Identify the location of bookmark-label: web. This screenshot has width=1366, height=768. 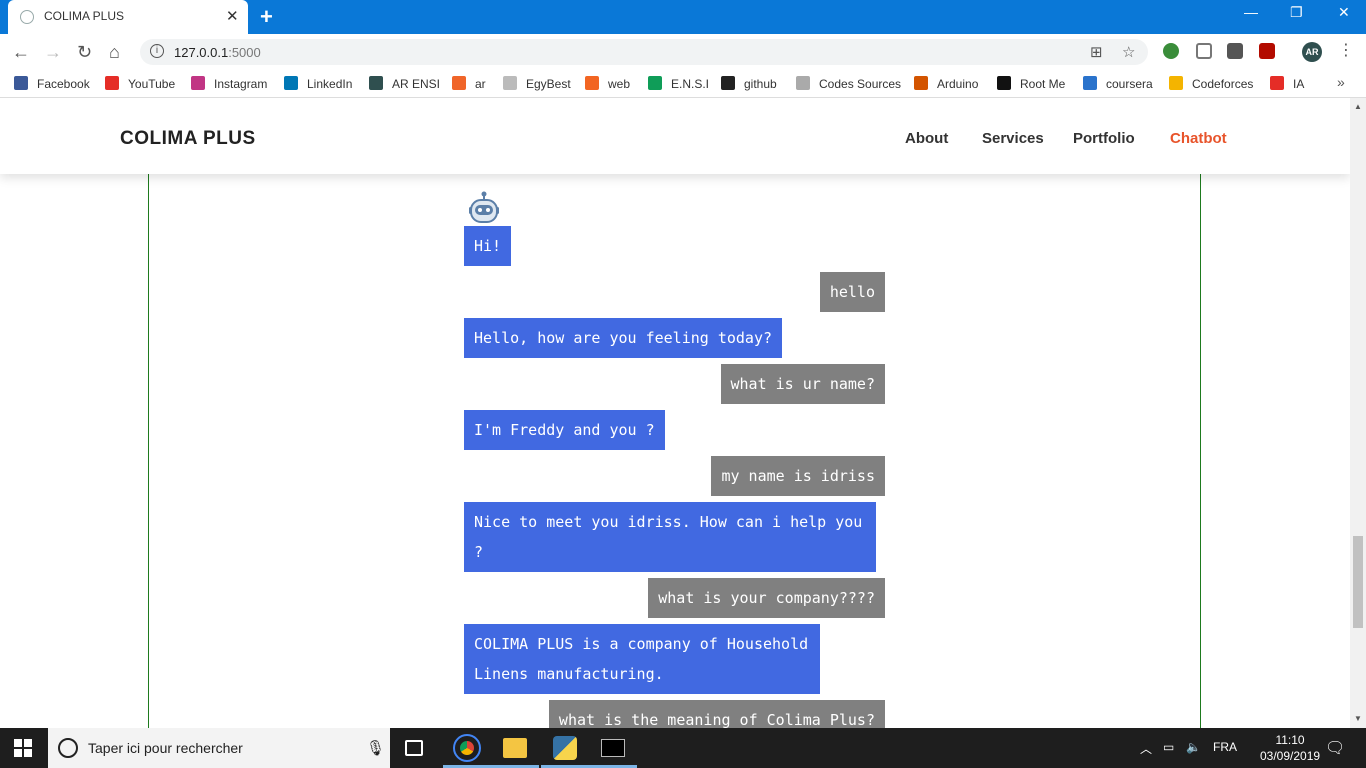
(619, 84).